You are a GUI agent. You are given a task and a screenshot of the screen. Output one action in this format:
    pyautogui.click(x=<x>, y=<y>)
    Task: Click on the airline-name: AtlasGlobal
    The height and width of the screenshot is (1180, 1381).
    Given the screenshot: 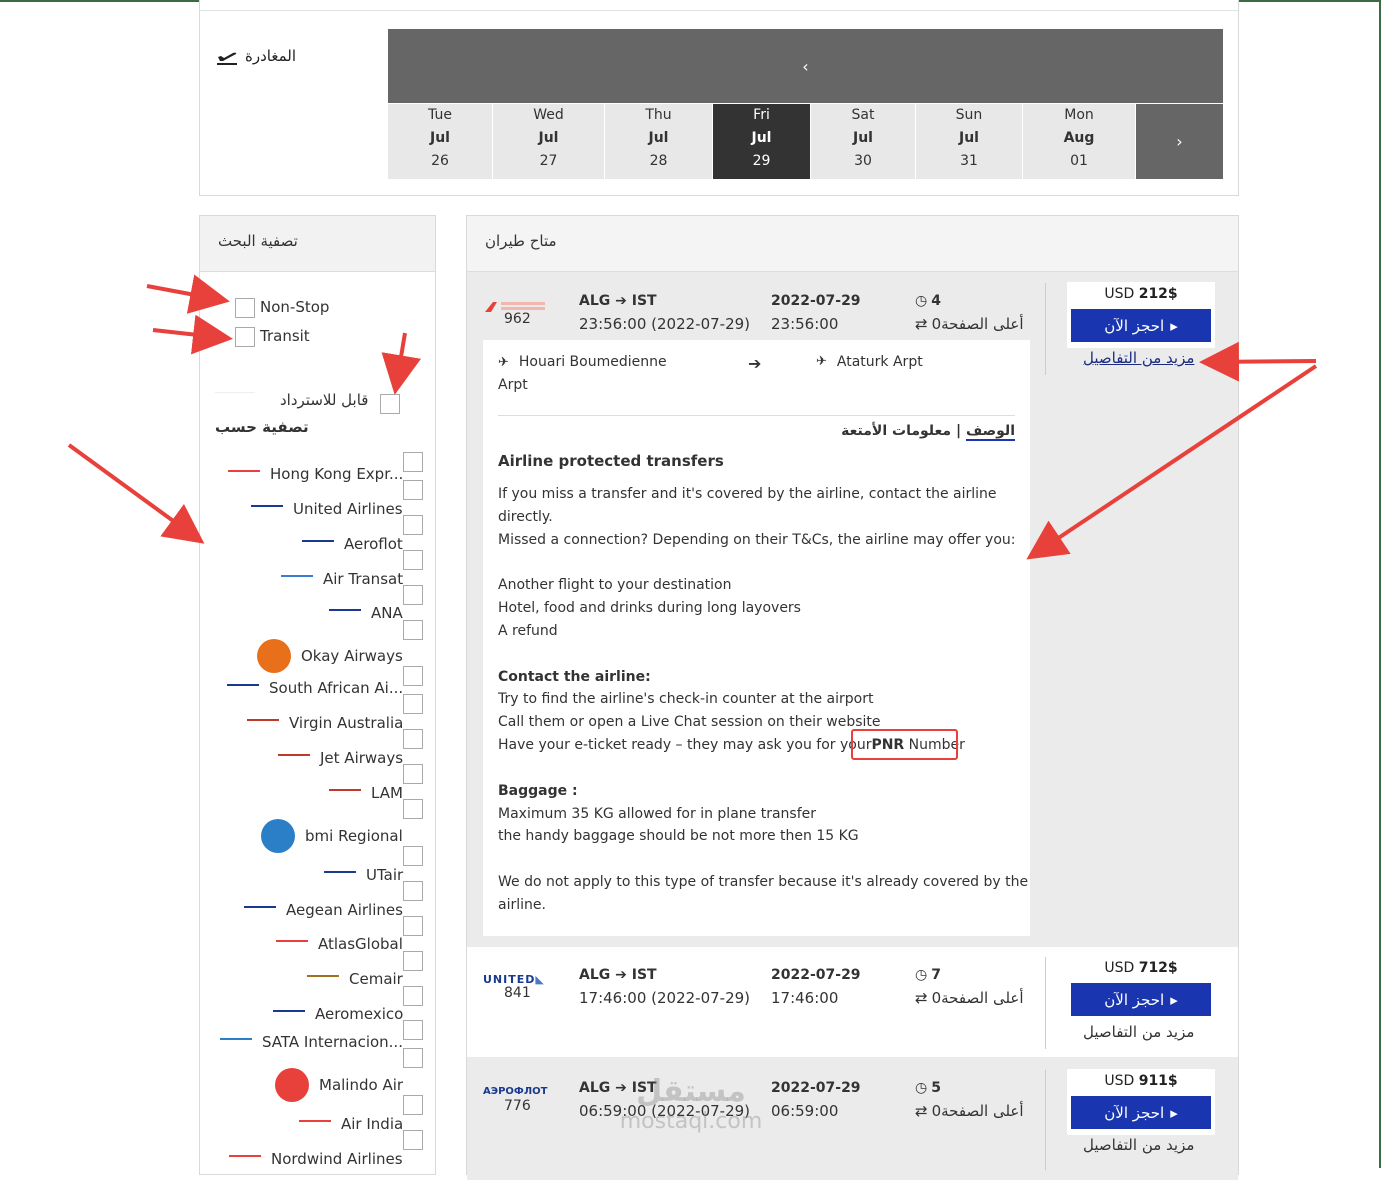 What is the action you would take?
    pyautogui.click(x=360, y=944)
    